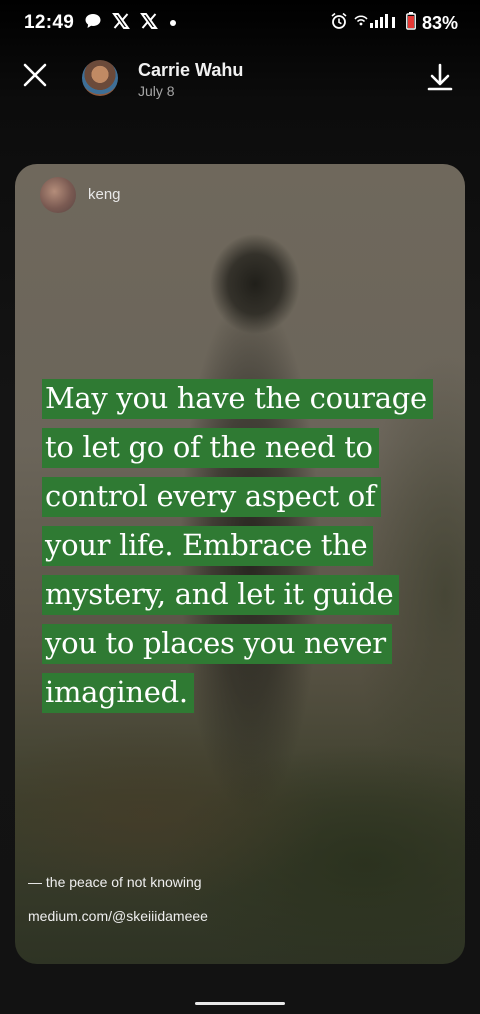  I want to click on quote-line: your life. Embrace the, so click(242, 545).